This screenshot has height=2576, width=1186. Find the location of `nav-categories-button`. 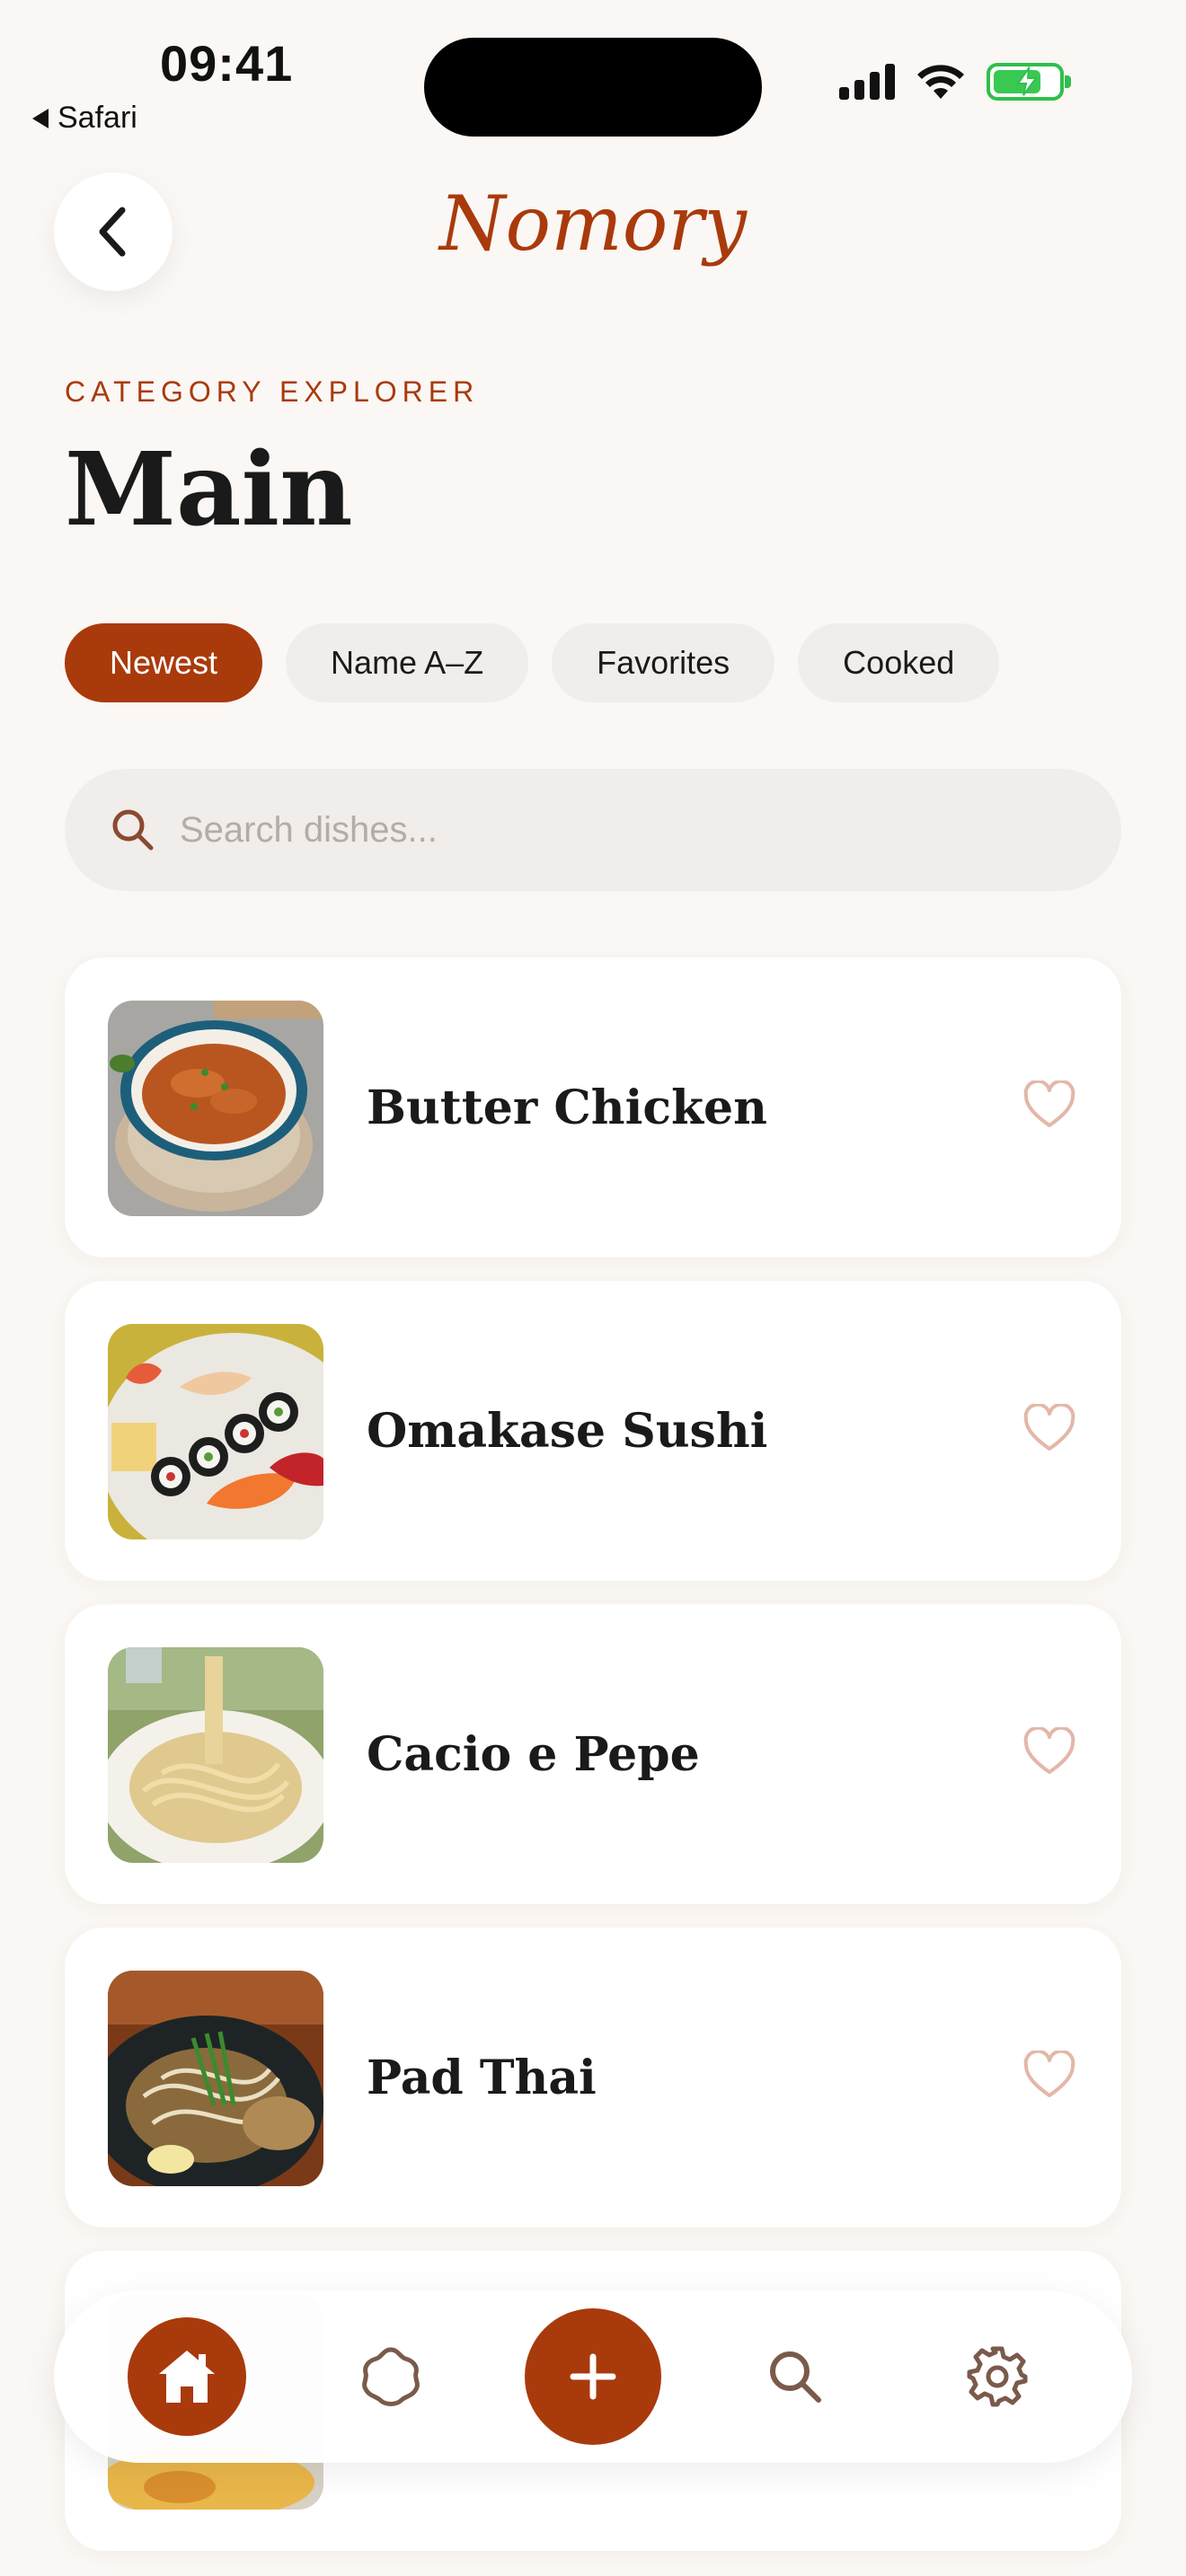

nav-categories-button is located at coordinates (390, 2376).